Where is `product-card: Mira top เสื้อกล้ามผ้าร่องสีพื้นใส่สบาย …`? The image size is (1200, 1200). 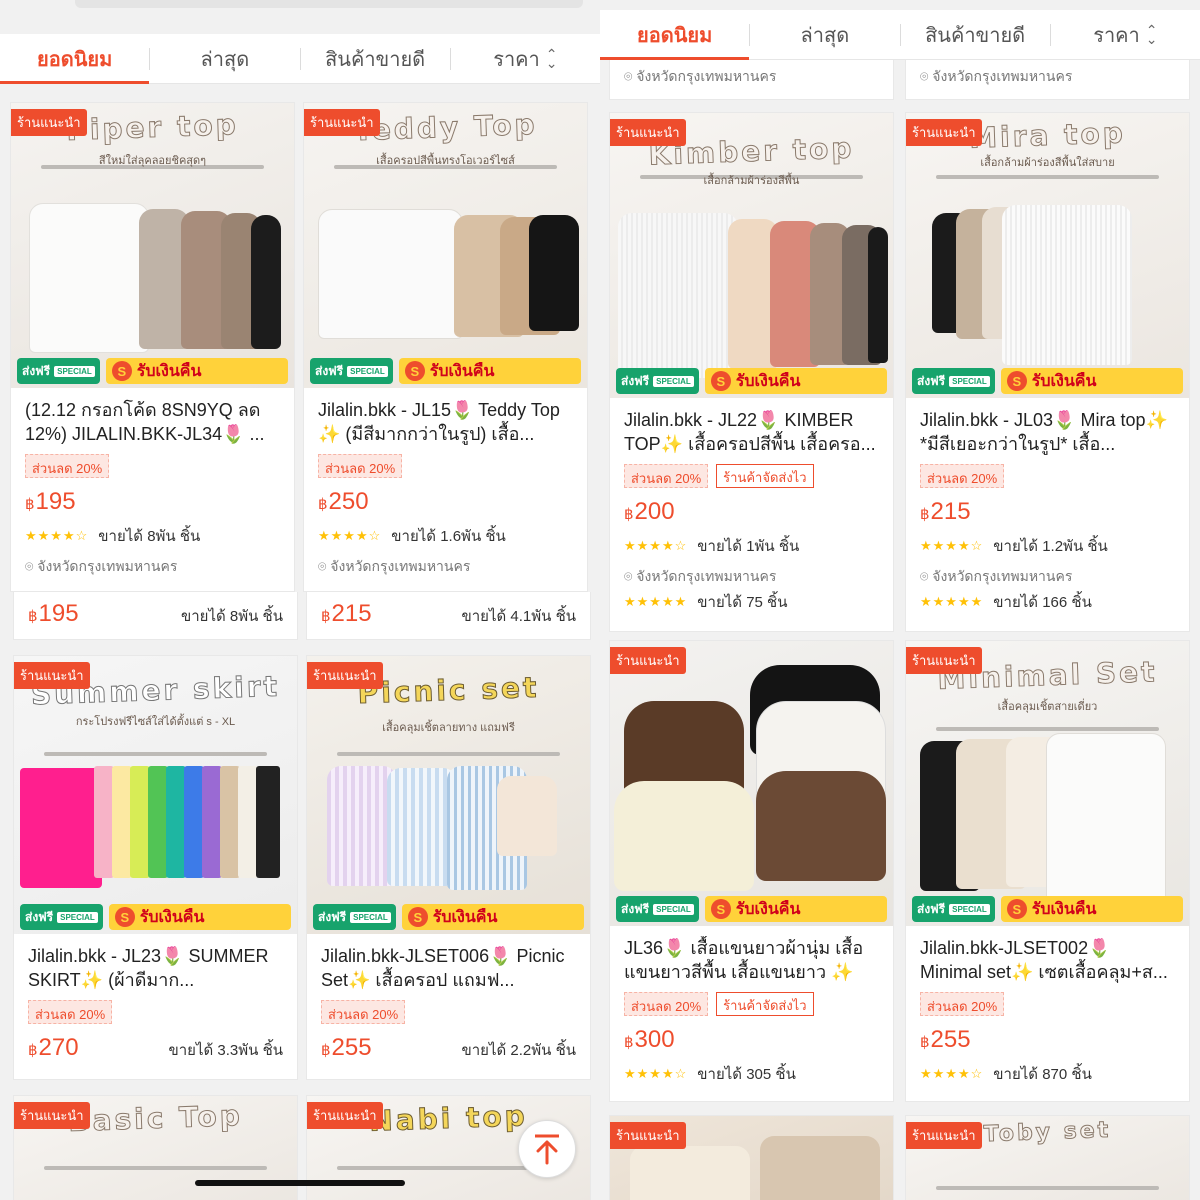 product-card: Mira top เสื้อกล้ามผ้าร่องสีพื้นใส่สบาย … is located at coordinates (1047, 372).